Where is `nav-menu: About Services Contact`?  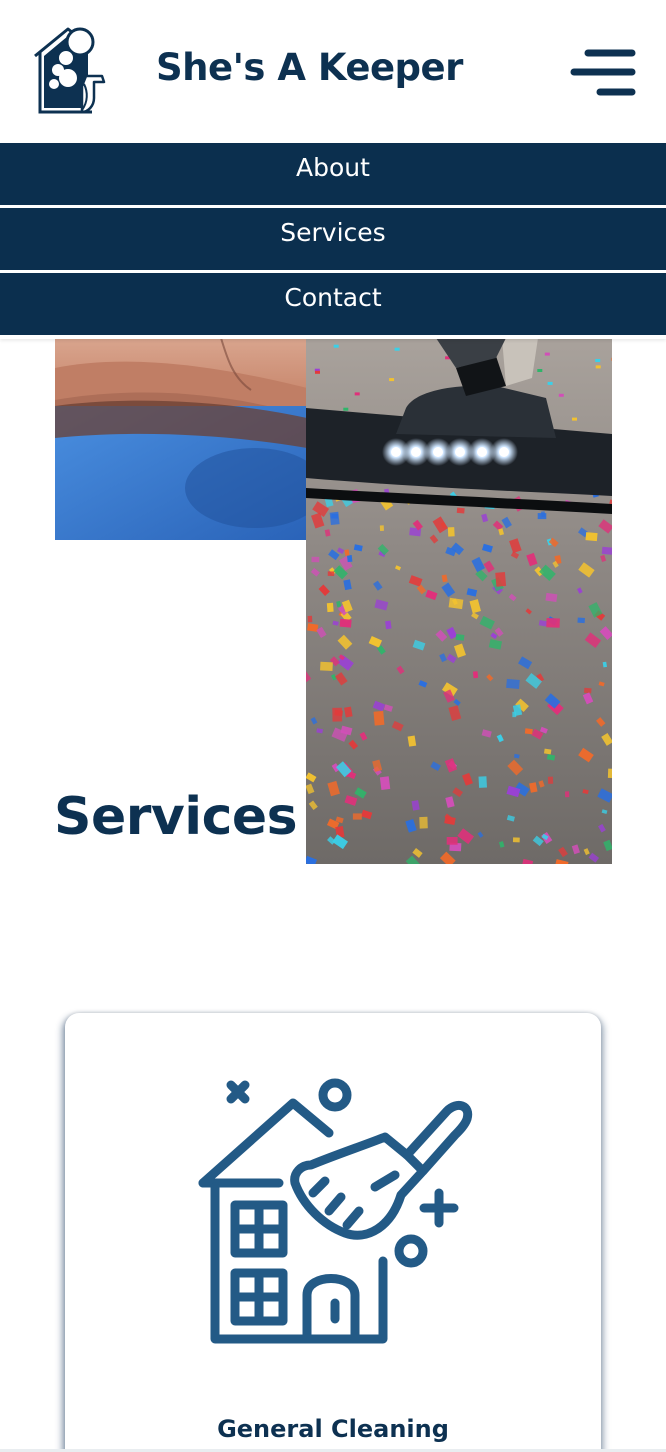
nav-menu: About Services Contact is located at coordinates (333, 241).